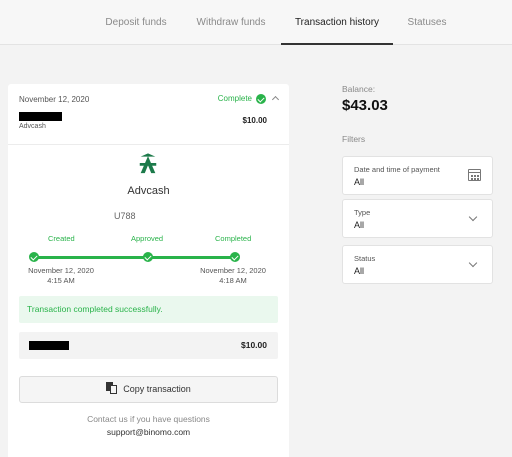 This screenshot has height=457, width=512. Describe the element at coordinates (261, 99) in the screenshot. I see `status-check-icon` at that location.